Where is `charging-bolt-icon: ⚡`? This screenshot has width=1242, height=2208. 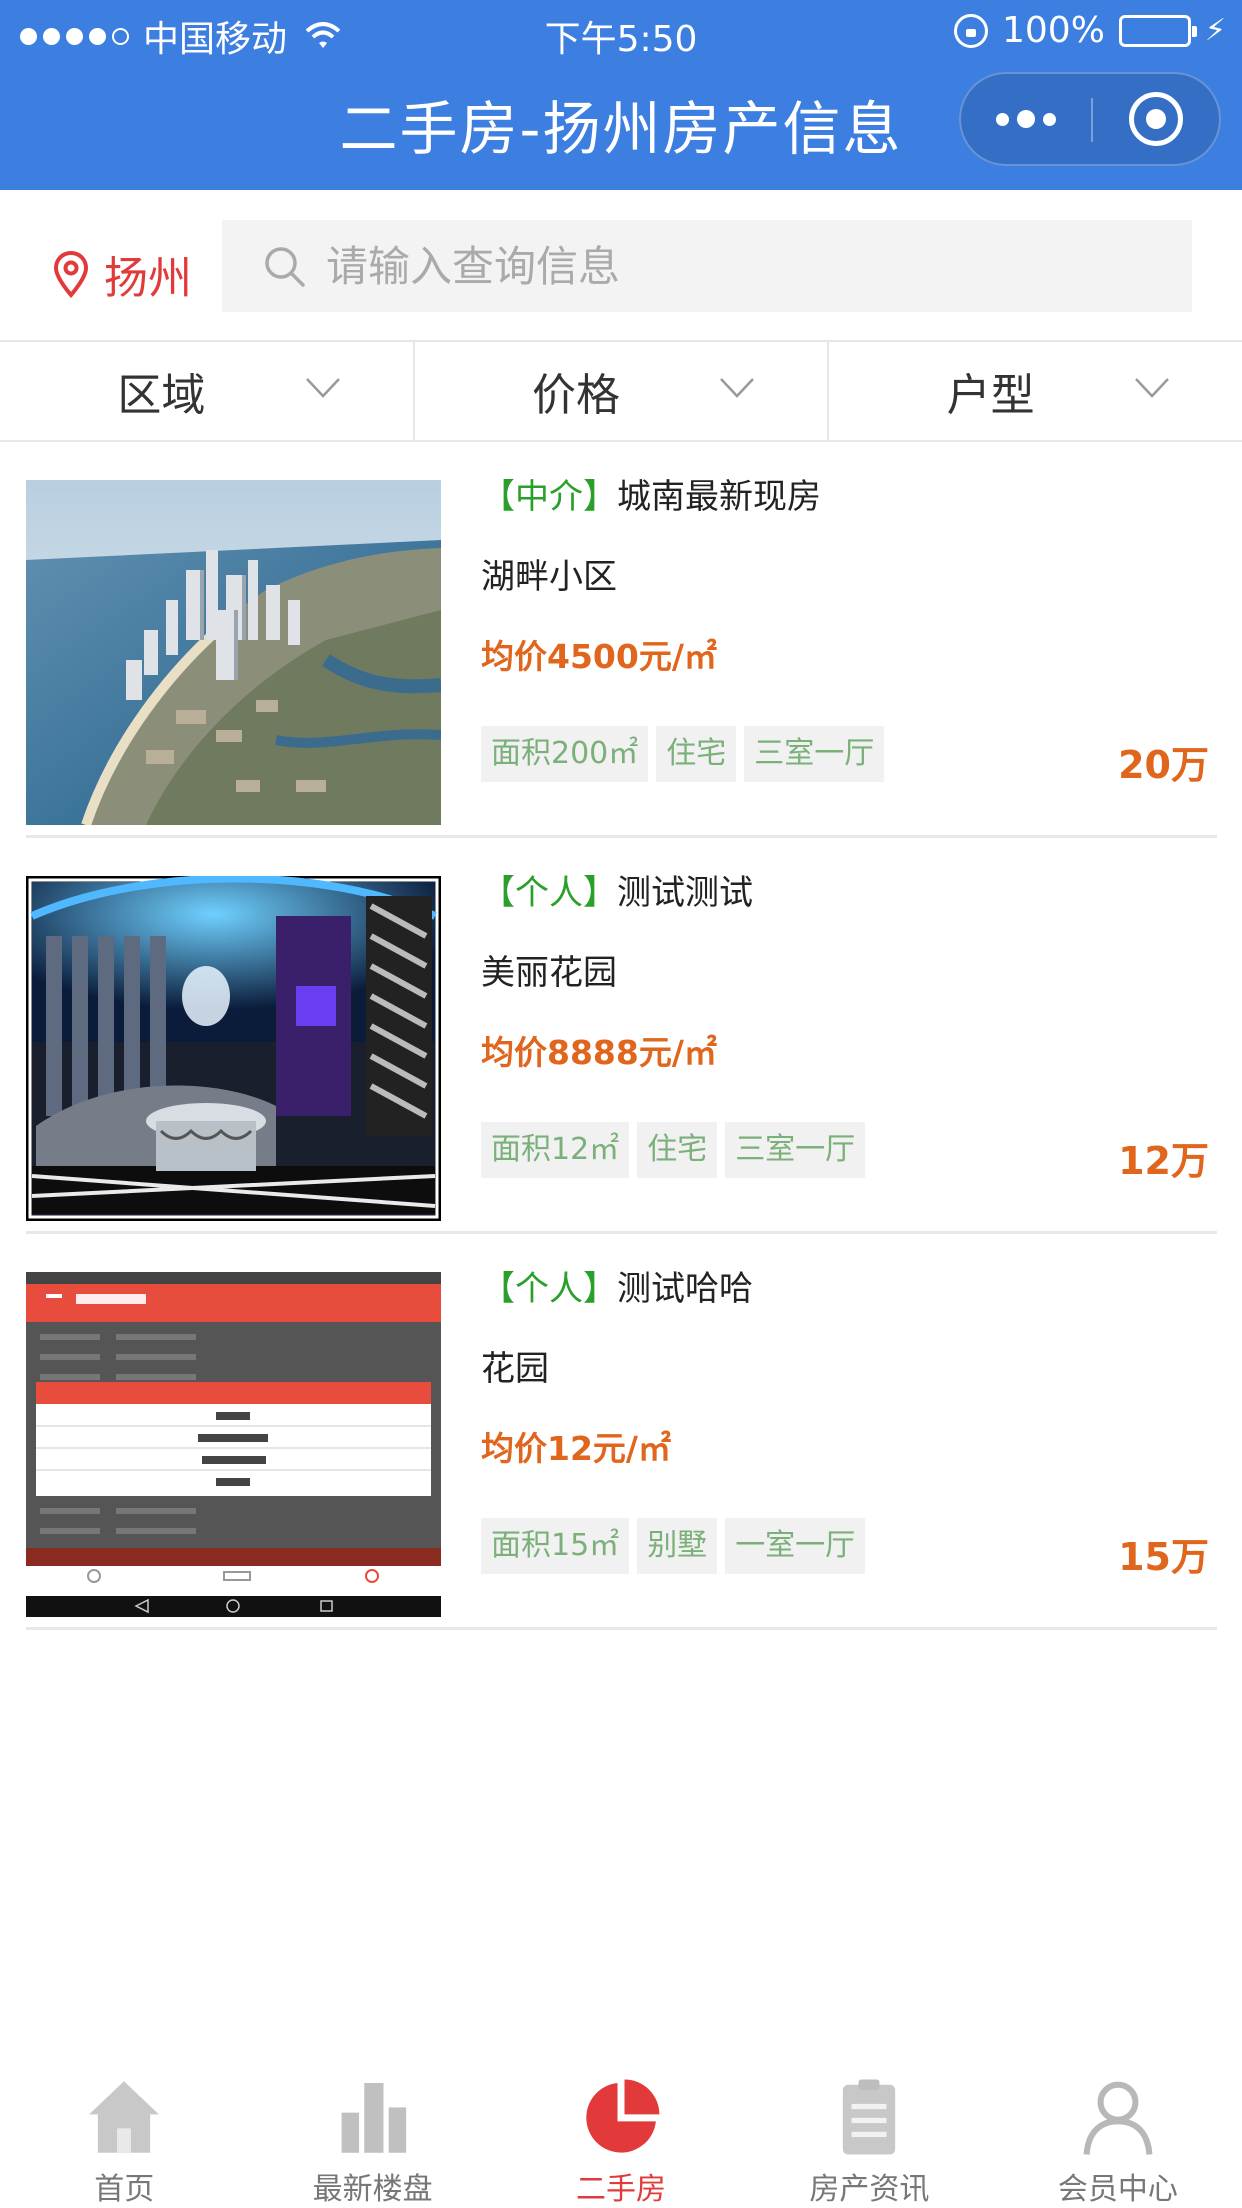
charging-bolt-icon: ⚡ is located at coordinates (1215, 30).